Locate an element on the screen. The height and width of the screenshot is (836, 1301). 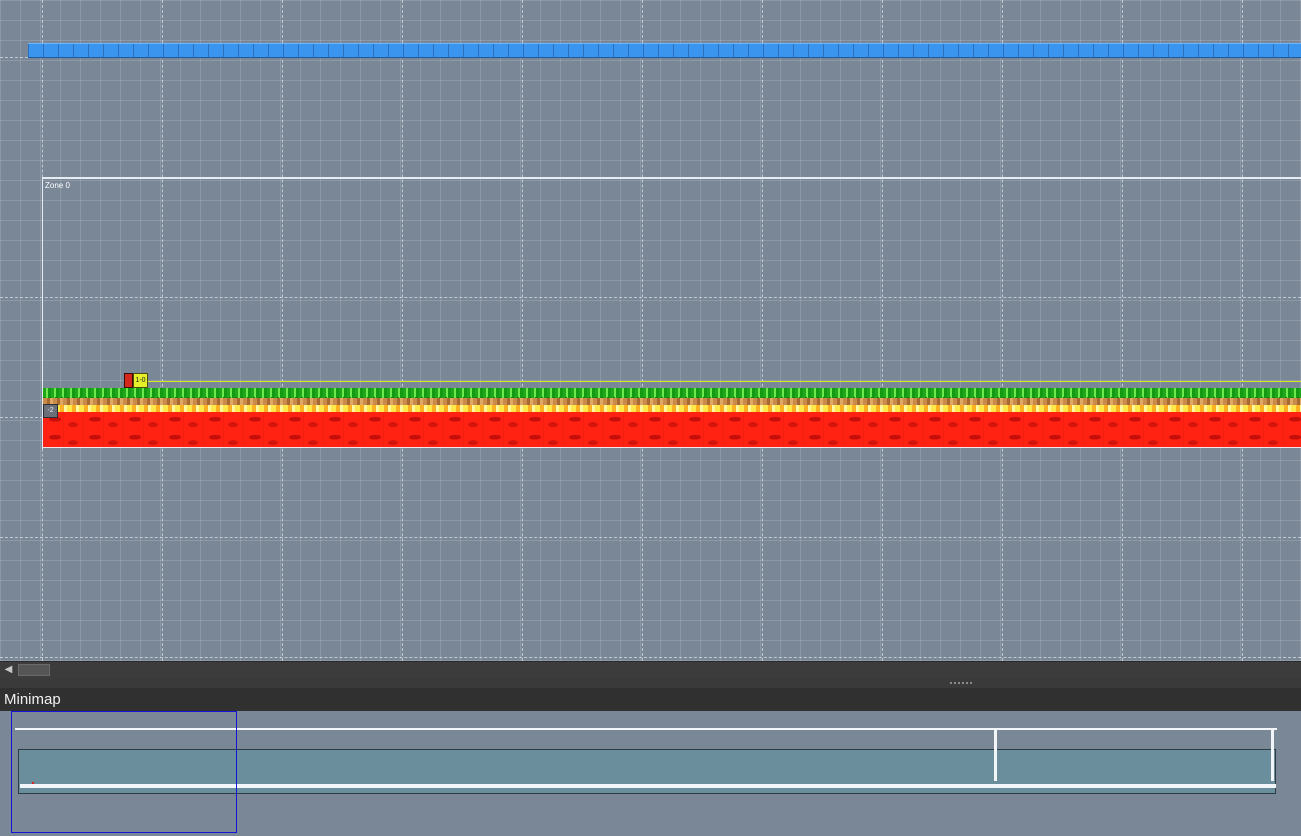
minimap-title: Minimap is located at coordinates (32, 699).